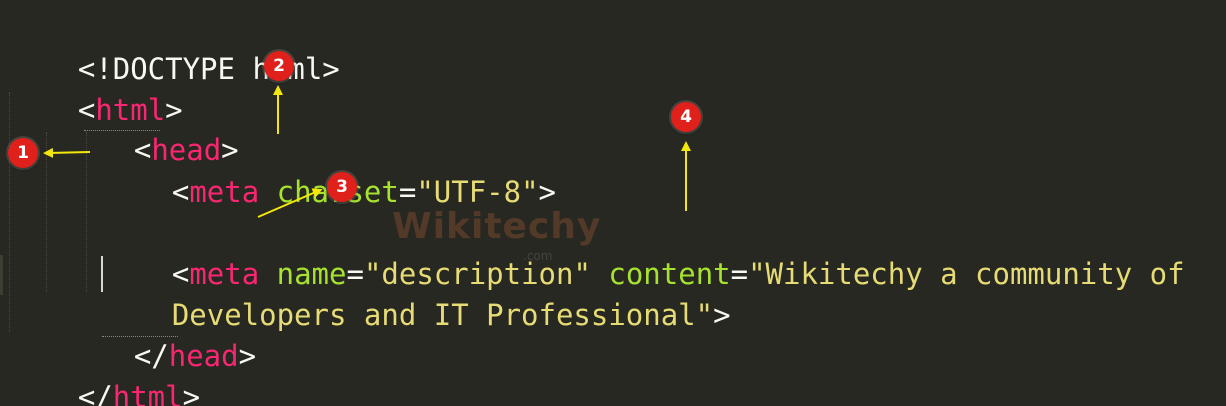 The image size is (1226, 406). Describe the element at coordinates (95, 393) in the screenshot. I see `open-end-bracket: </` at that location.